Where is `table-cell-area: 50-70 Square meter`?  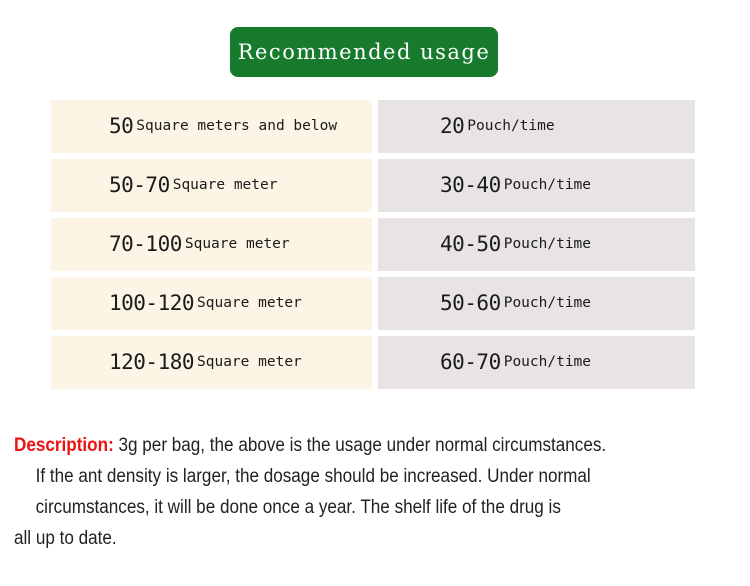
table-cell-area: 50-70 Square meter is located at coordinates (211, 185).